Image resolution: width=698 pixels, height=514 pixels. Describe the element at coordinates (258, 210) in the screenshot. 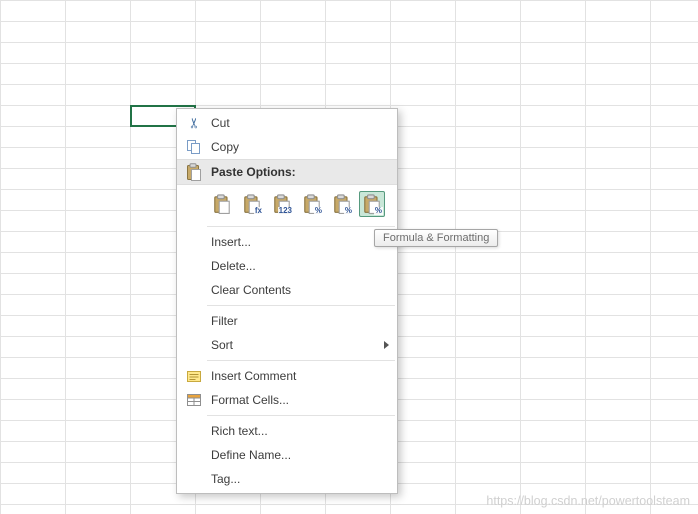

I see `paste-glyph: fx` at that location.